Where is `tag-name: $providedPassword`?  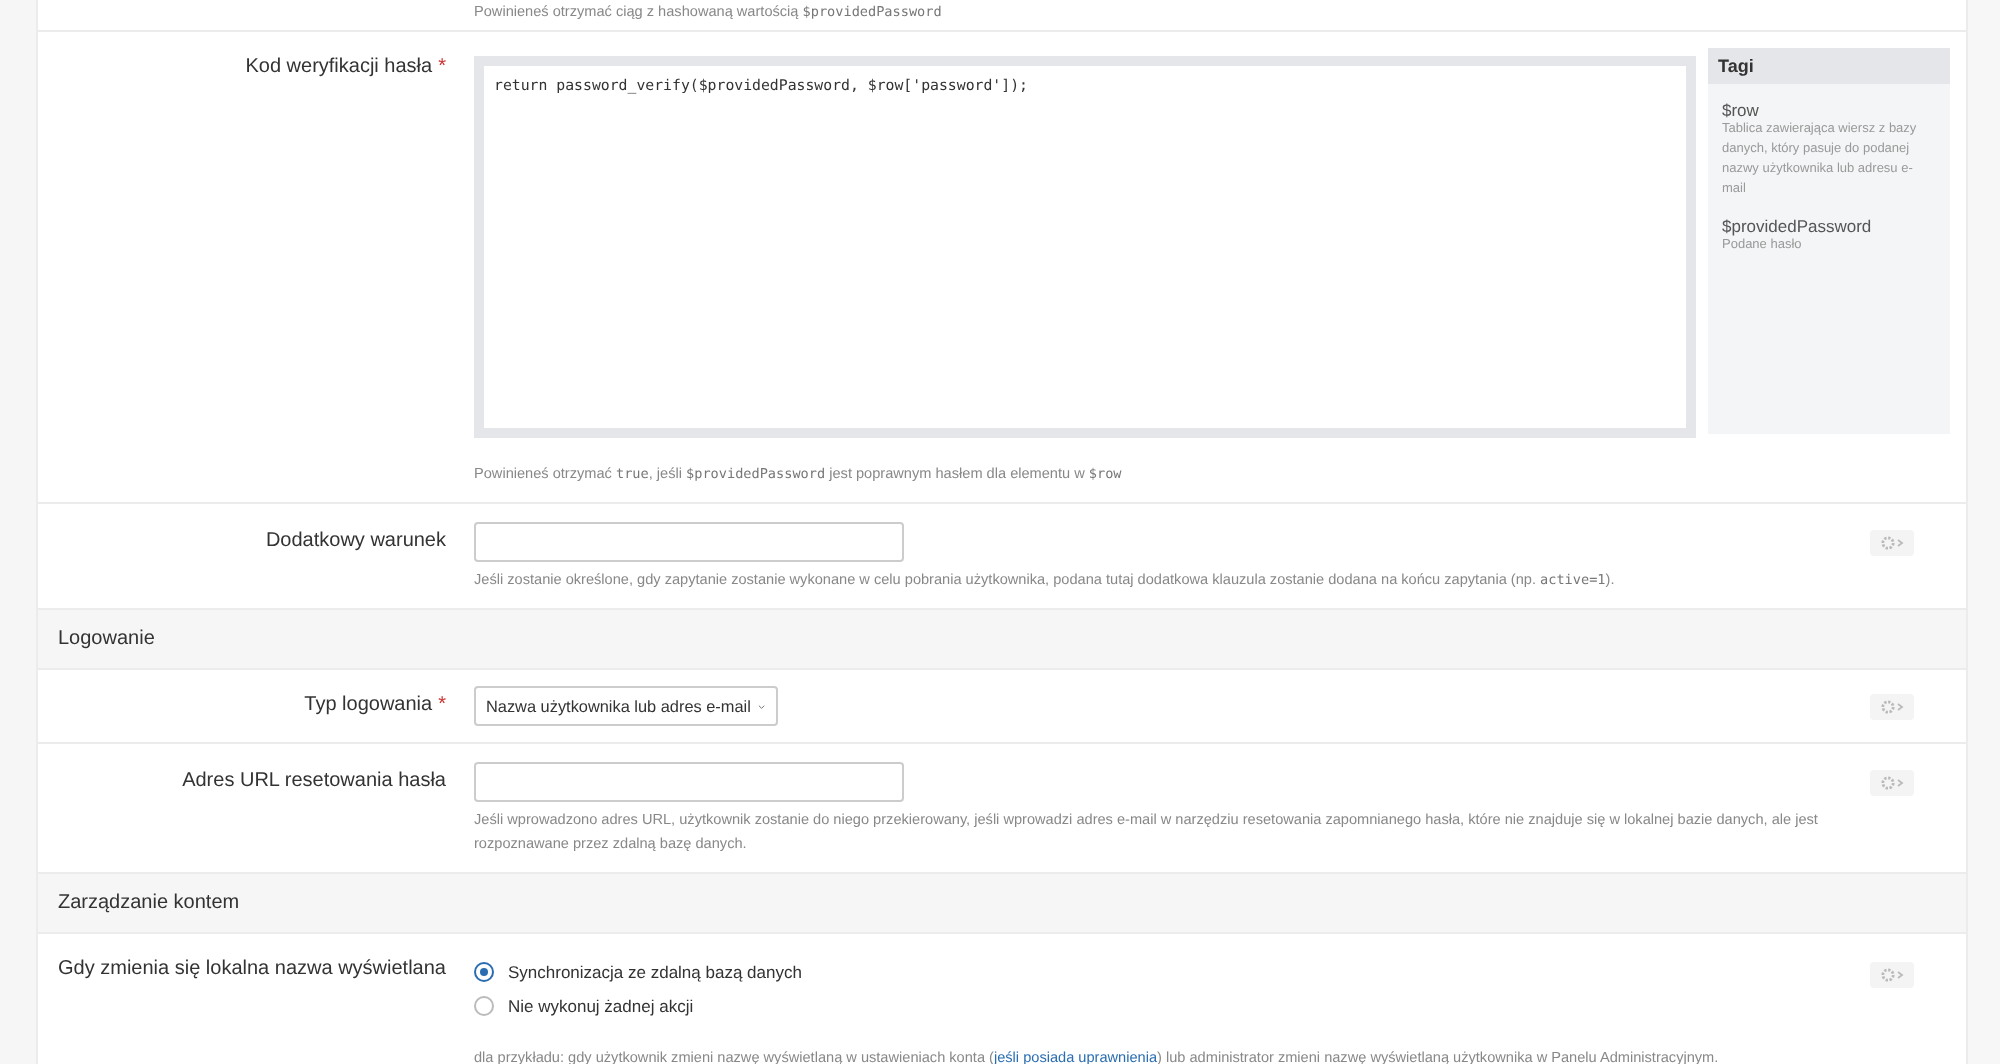
tag-name: $providedPassword is located at coordinates (1797, 225).